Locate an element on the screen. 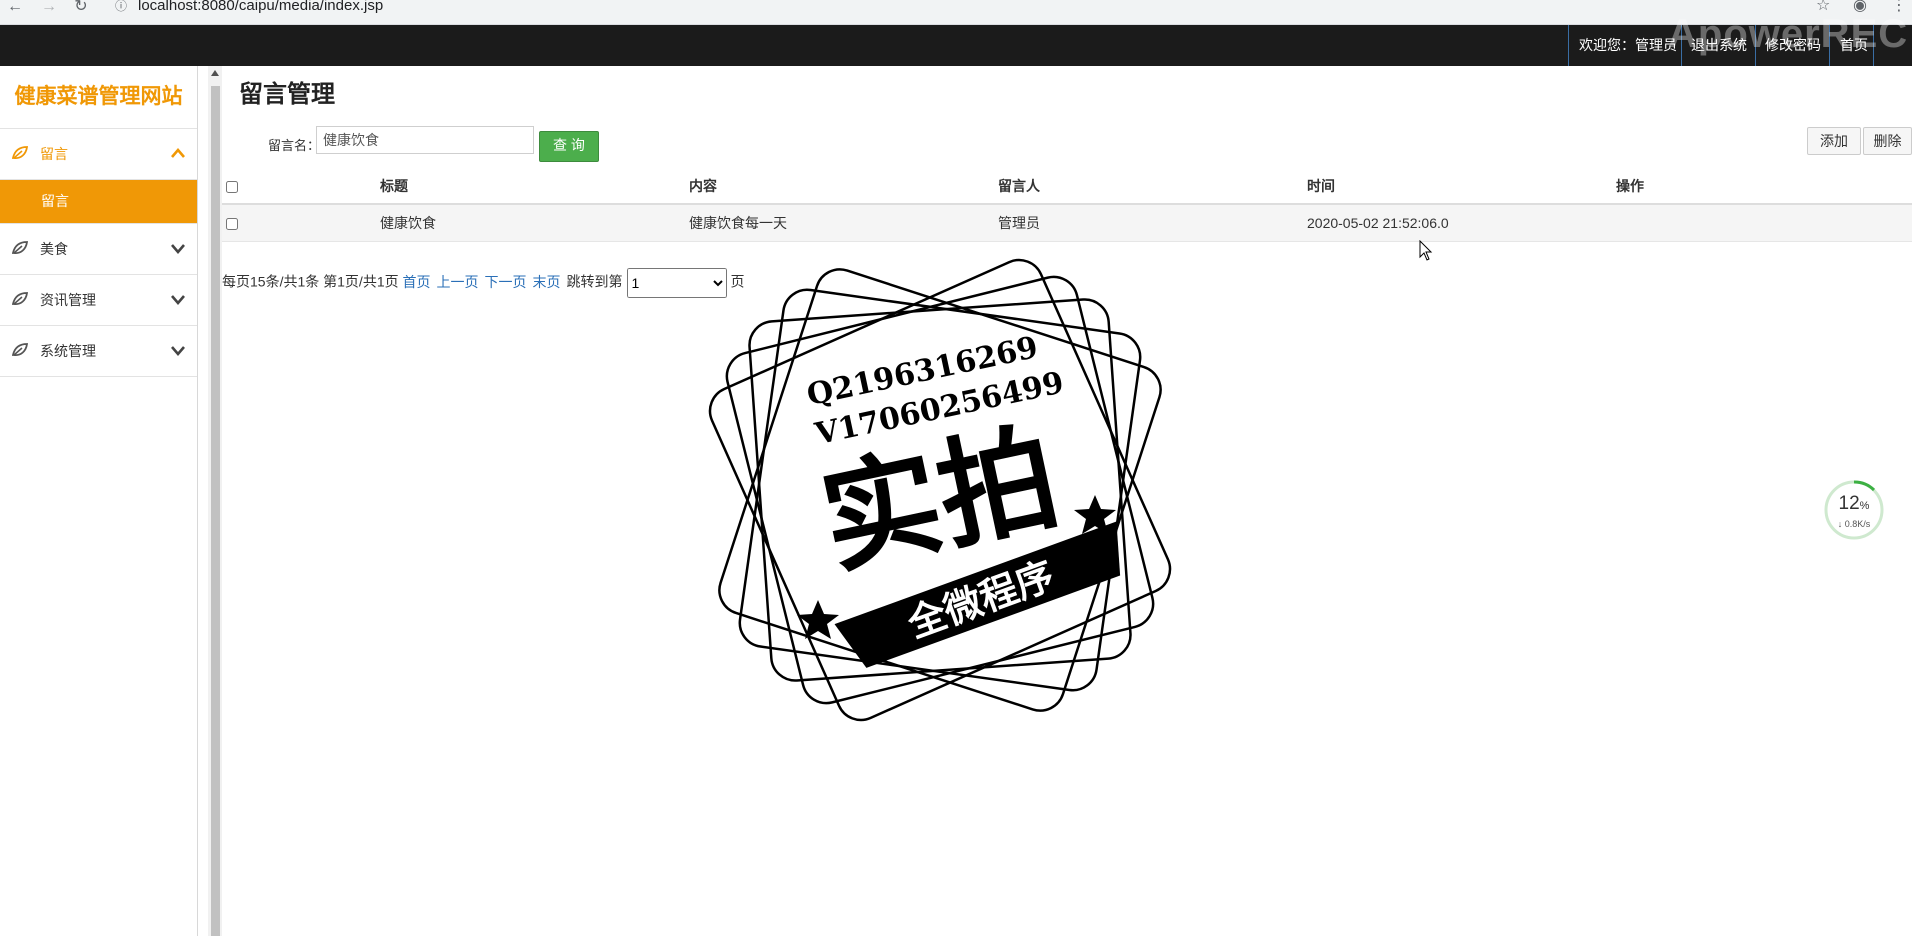 The width and height of the screenshot is (1912, 936). table-header-row: 标题 内容 留言人 时间 操作 is located at coordinates (1067, 187).